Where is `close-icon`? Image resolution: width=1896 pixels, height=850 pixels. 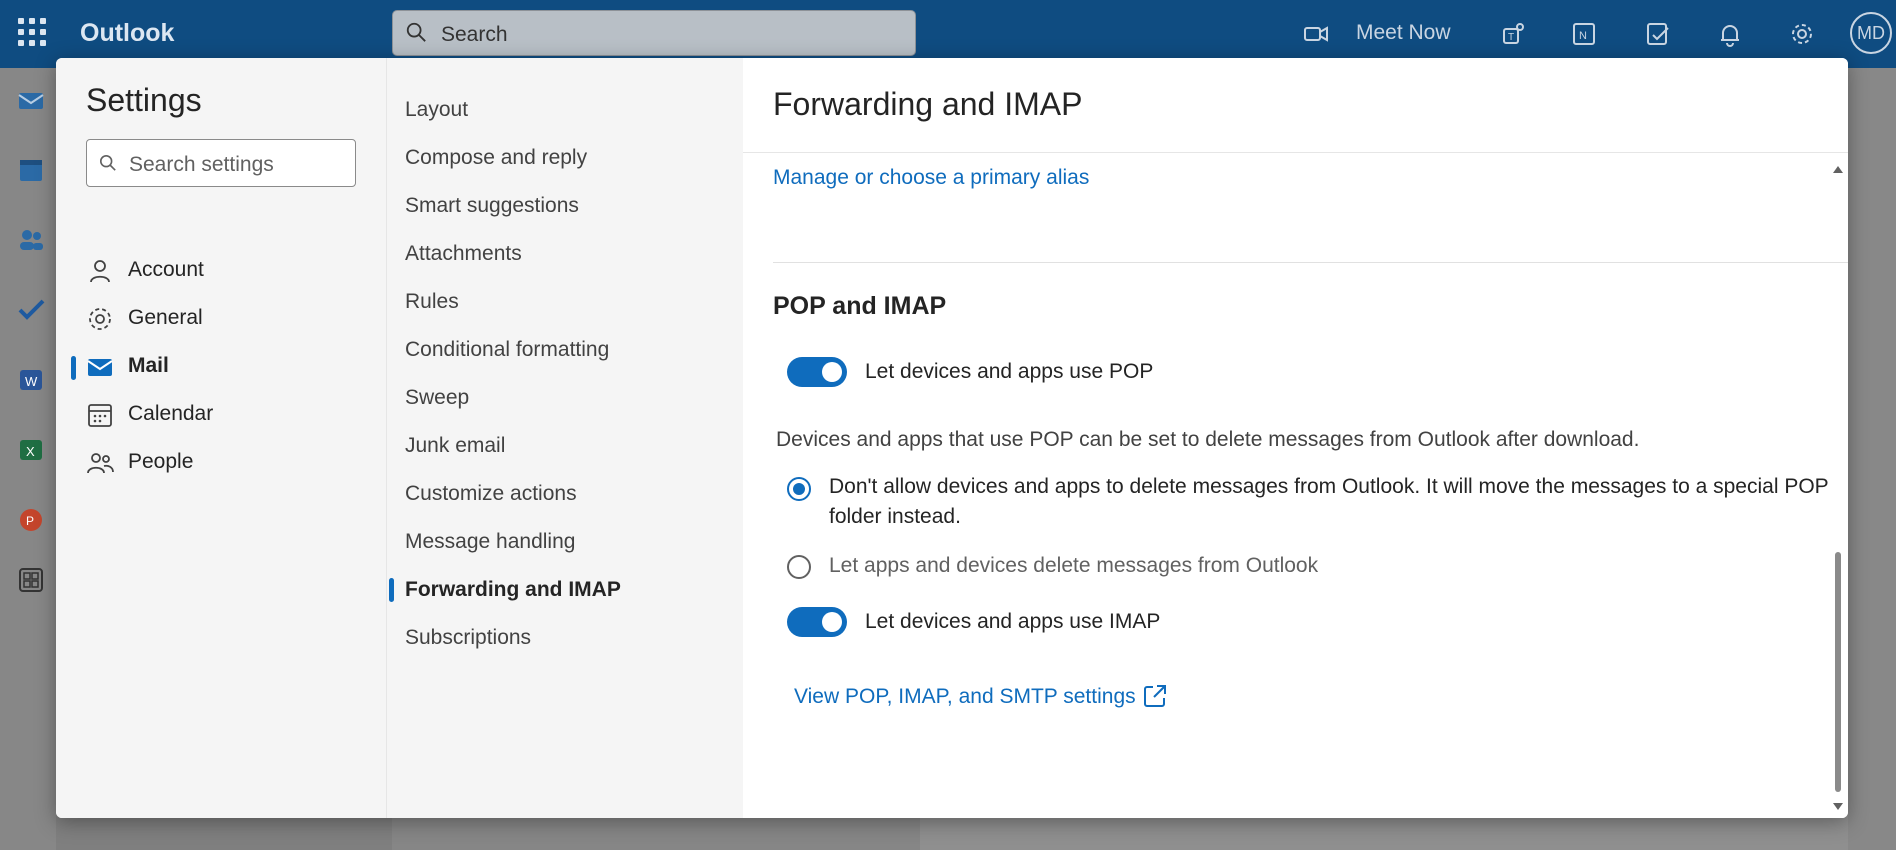
close-icon is located at coordinates (1845, 106).